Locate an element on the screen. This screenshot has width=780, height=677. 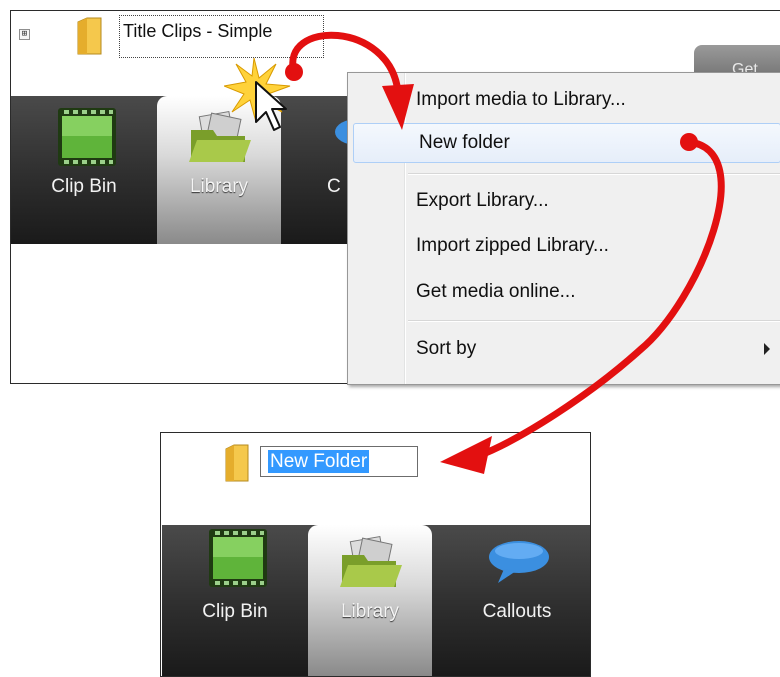
tab-label: C is located at coordinates (334, 186).